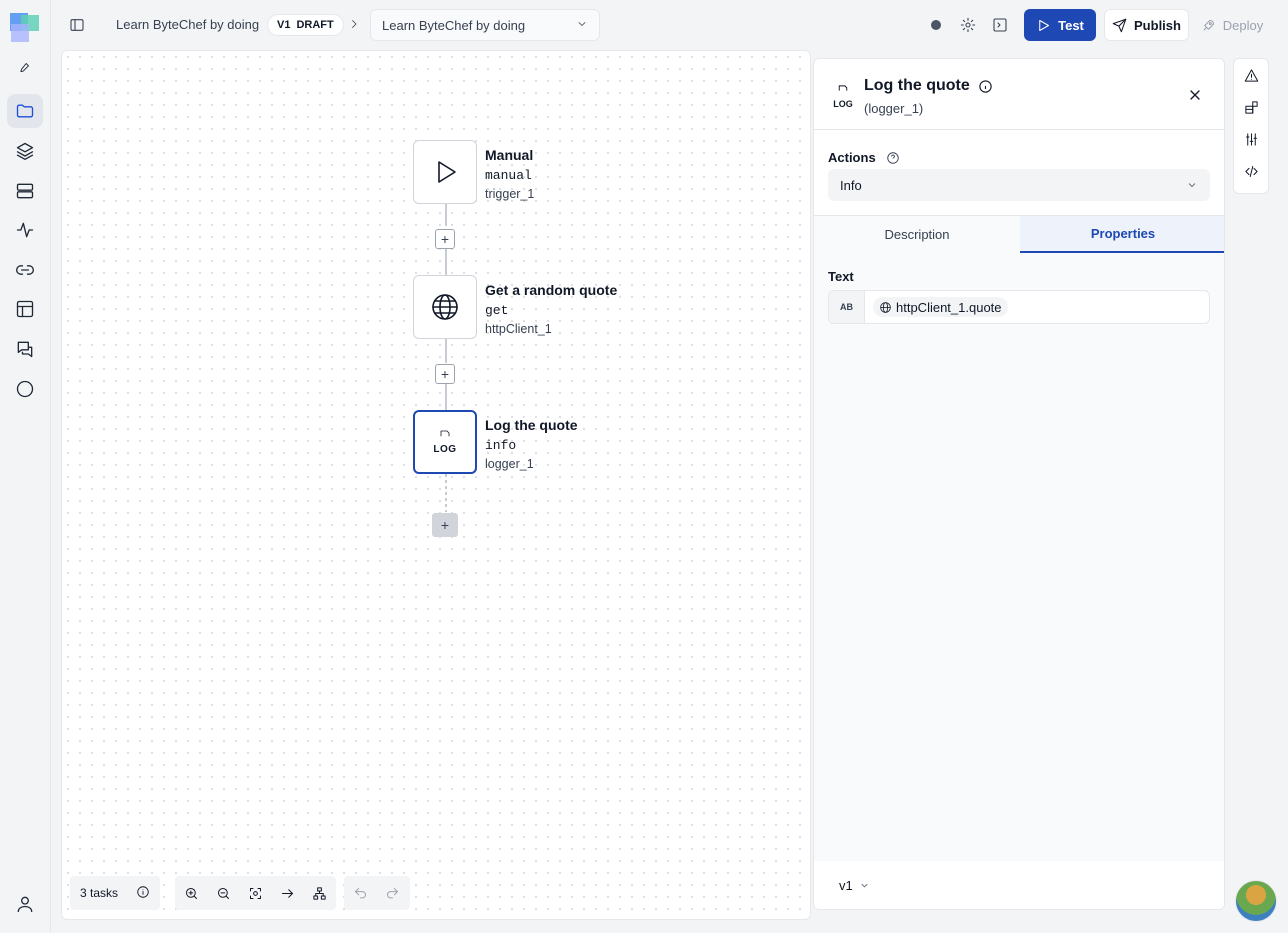 The width and height of the screenshot is (1288, 933). I want to click on sidebar-toggle-button, so click(77, 26).